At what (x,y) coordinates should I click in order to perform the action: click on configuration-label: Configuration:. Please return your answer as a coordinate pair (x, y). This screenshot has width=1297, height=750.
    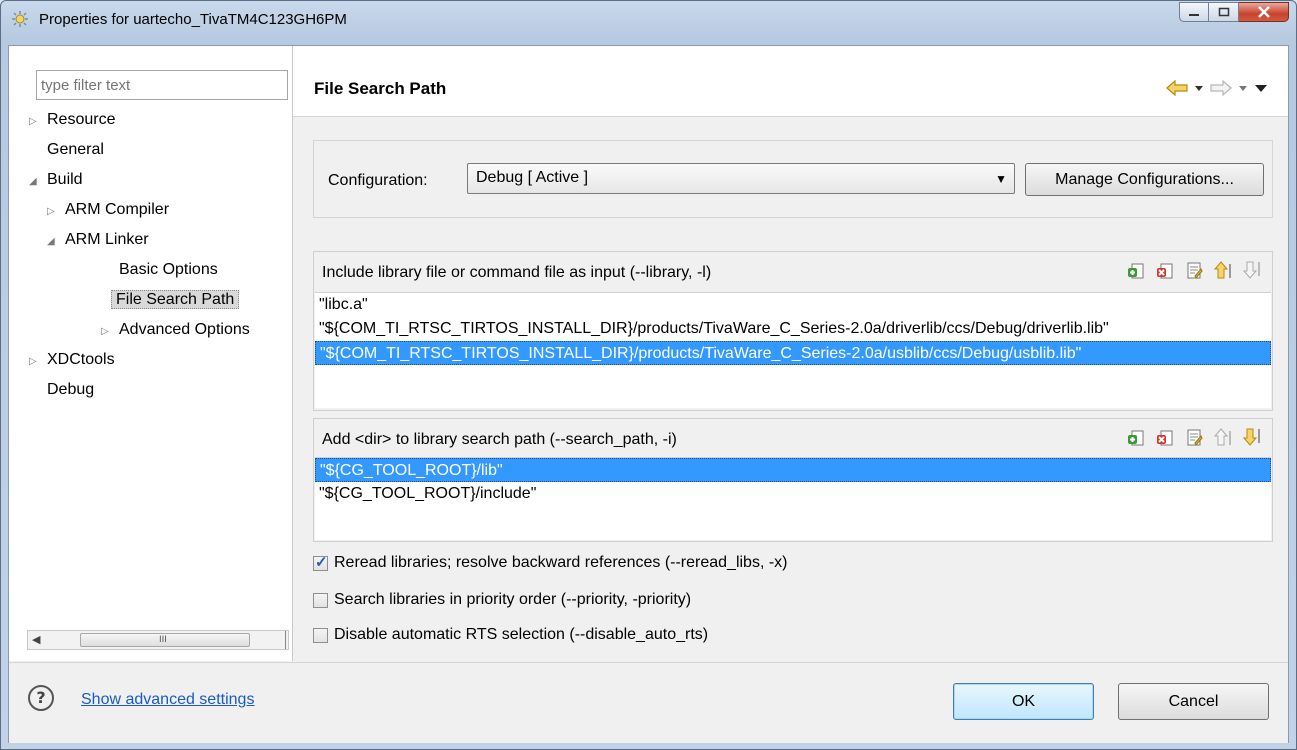
    Looking at the image, I should click on (378, 180).